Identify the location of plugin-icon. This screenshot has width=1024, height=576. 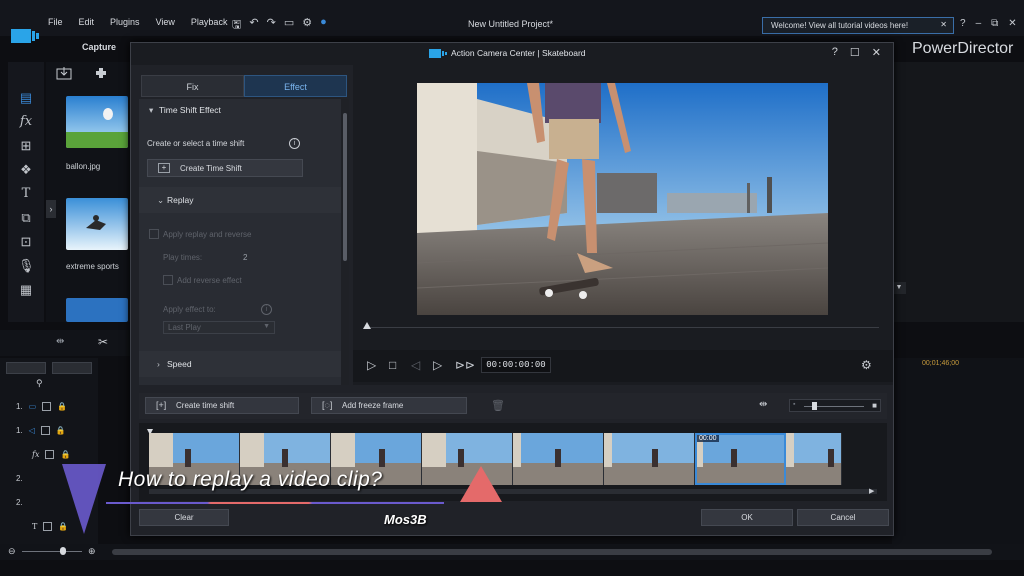
(101, 73).